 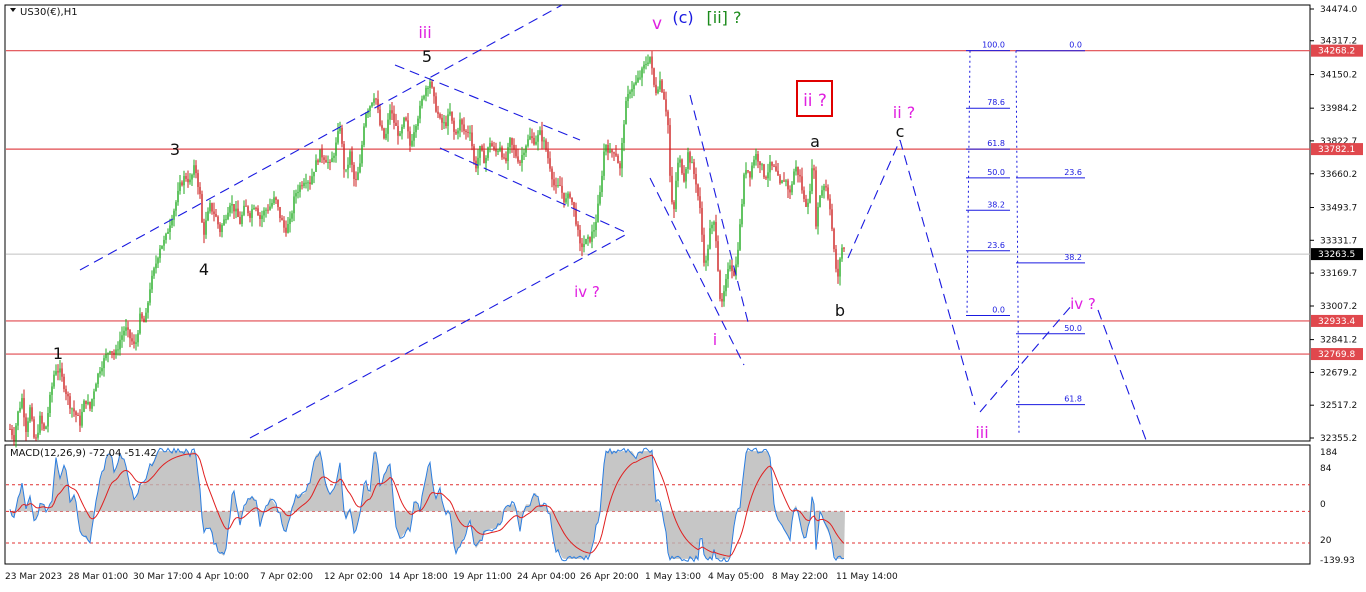 I want to click on wave-label: 1, so click(x=58, y=353).